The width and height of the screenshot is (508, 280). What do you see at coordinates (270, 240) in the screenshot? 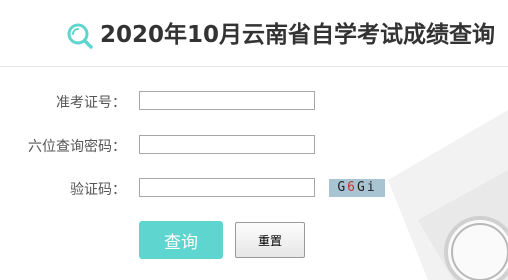
I see `reset-button: 重置` at bounding box center [270, 240].